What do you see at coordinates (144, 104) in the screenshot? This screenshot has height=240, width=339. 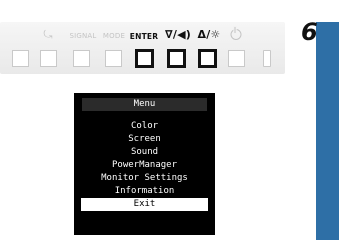 I see `osd-title: Menu` at bounding box center [144, 104].